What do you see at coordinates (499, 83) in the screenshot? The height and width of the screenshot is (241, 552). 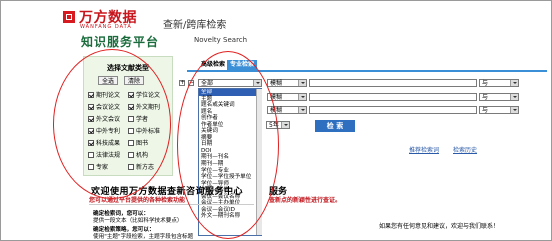 I see `logic-select: 与` at bounding box center [499, 83].